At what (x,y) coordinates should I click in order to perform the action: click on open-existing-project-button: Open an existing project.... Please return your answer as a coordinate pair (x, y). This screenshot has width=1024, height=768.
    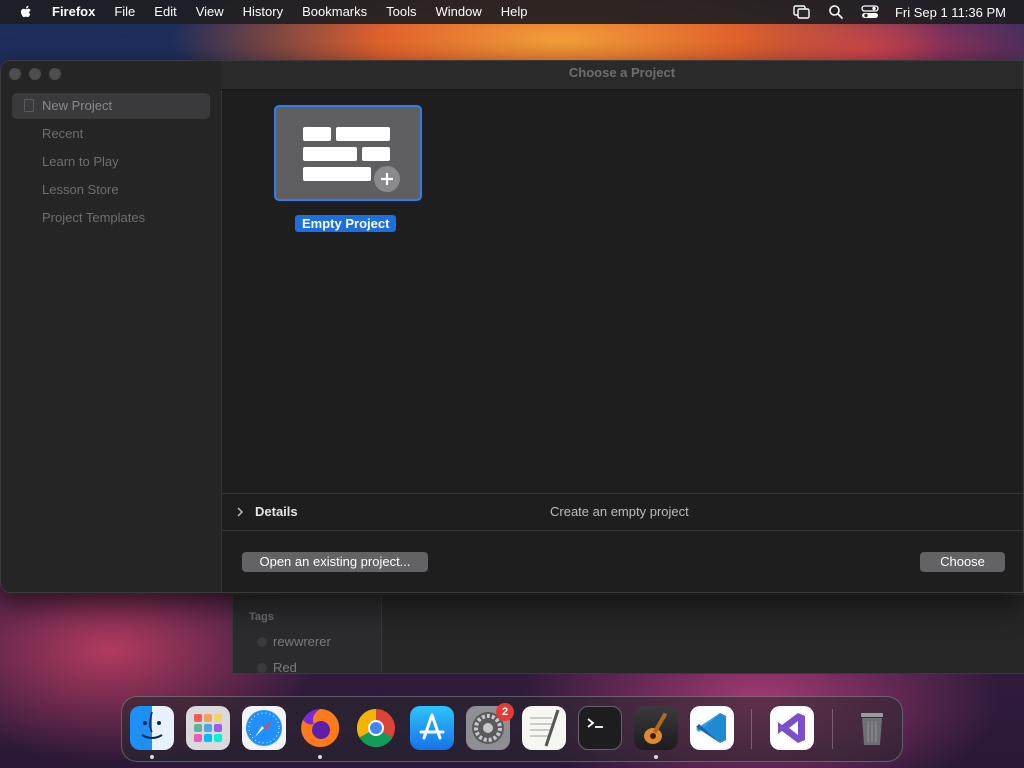
    Looking at the image, I should click on (335, 562).